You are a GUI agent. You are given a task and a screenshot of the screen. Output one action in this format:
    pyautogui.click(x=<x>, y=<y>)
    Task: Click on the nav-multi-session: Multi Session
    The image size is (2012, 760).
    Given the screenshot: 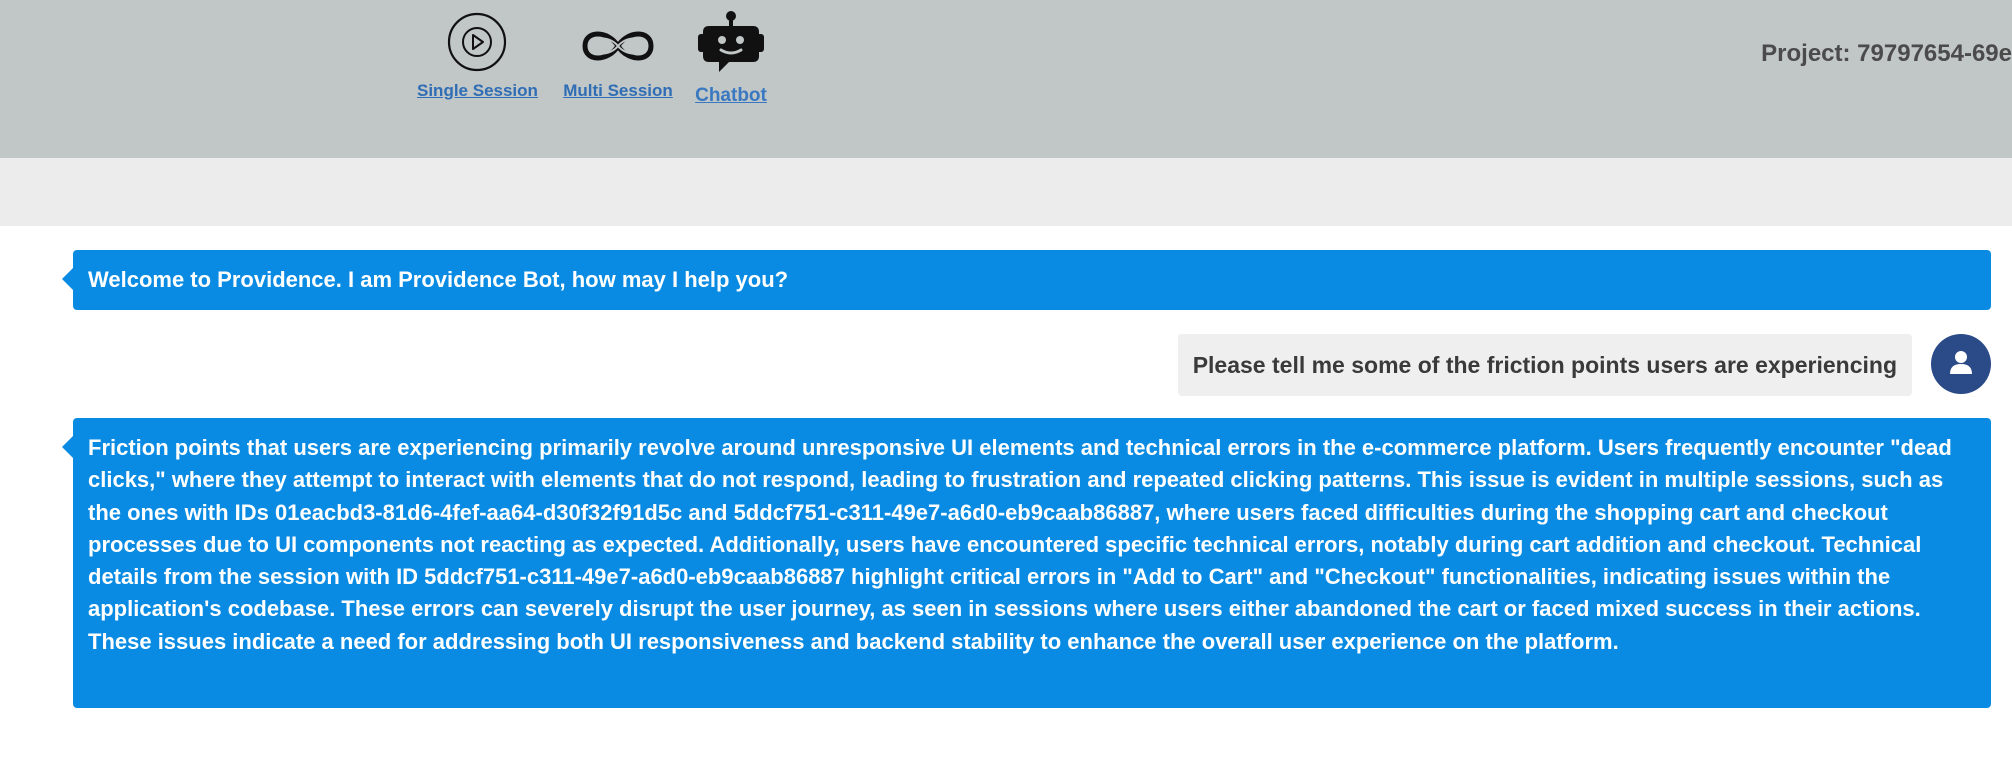 What is the action you would take?
    pyautogui.click(x=618, y=55)
    